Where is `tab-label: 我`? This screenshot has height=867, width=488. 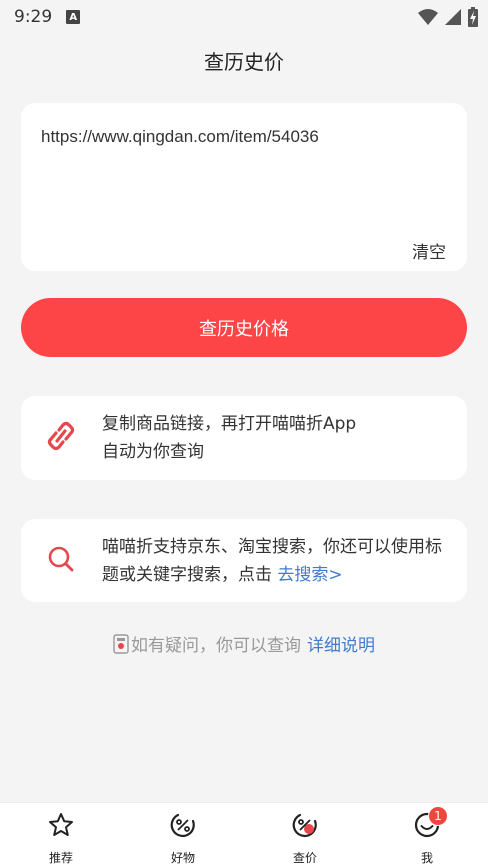 tab-label: 我 is located at coordinates (426, 858).